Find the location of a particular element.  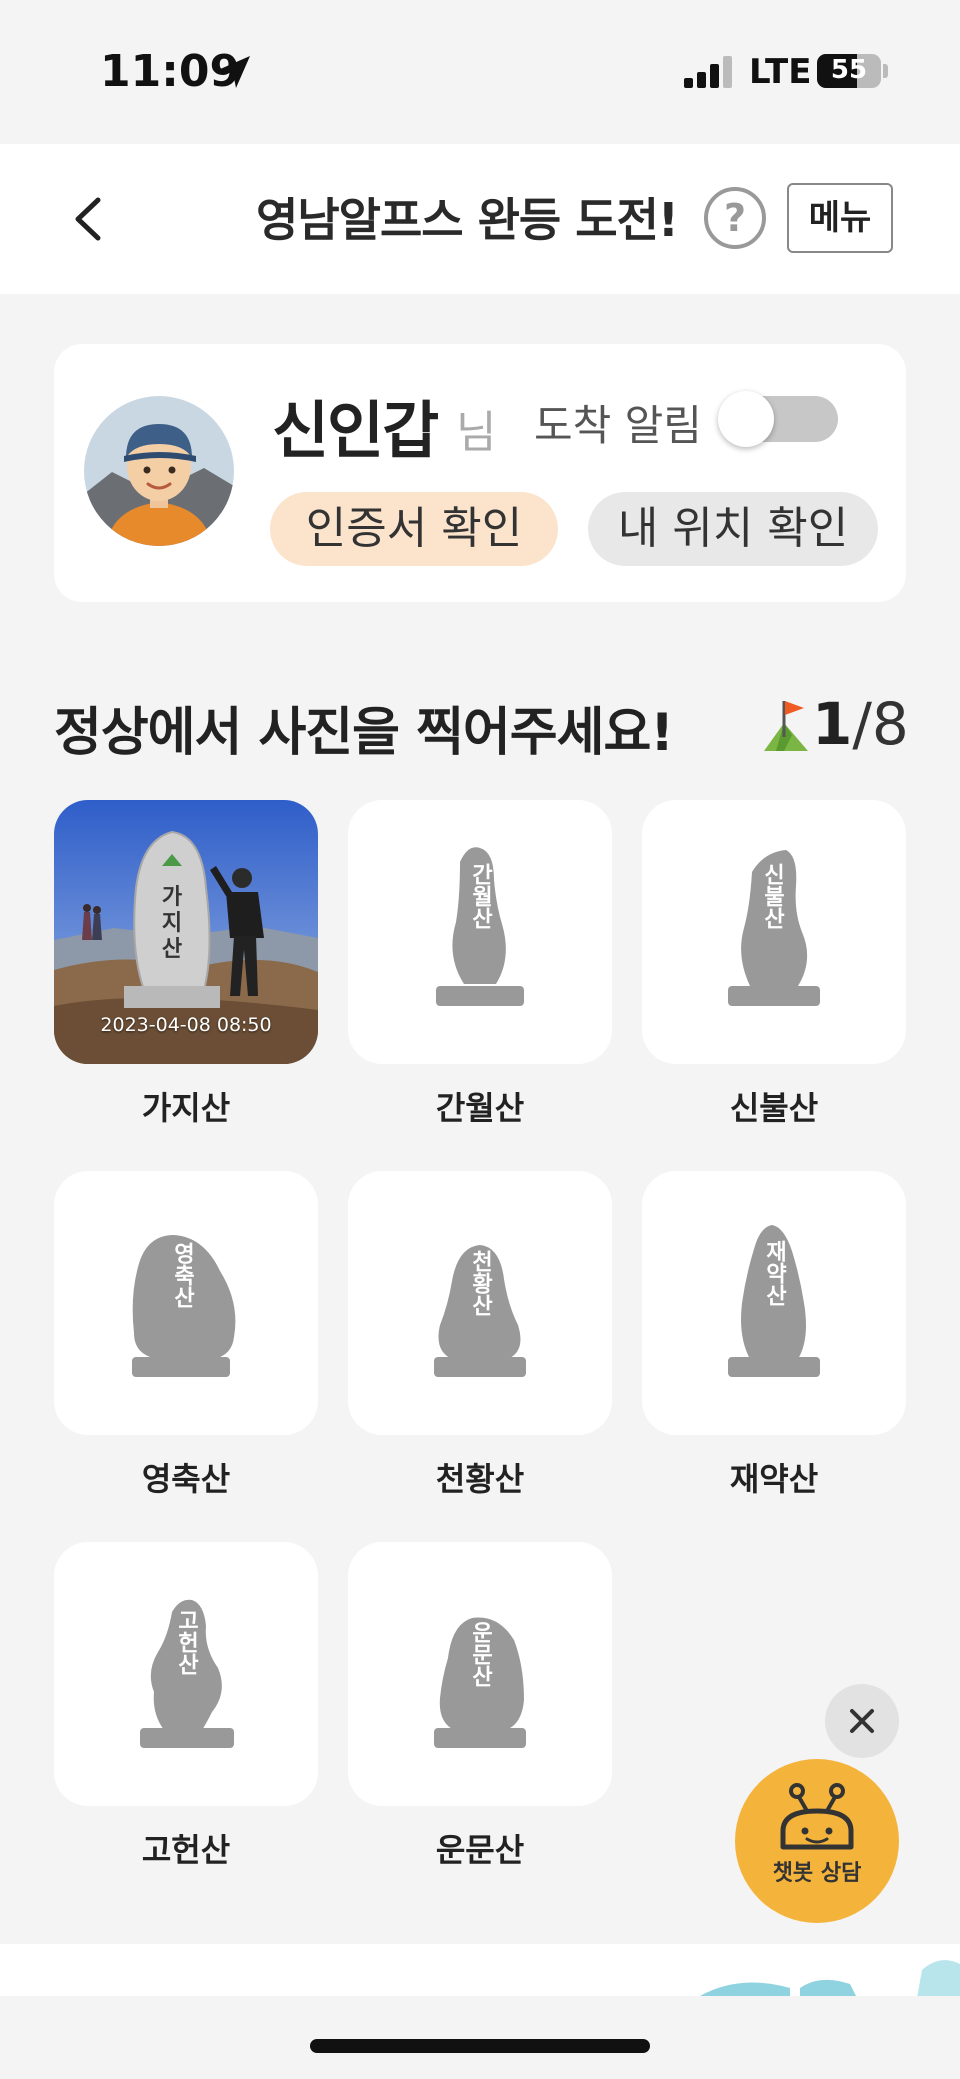

summit-stone-icon: 영축산 is located at coordinates (184, 1306).